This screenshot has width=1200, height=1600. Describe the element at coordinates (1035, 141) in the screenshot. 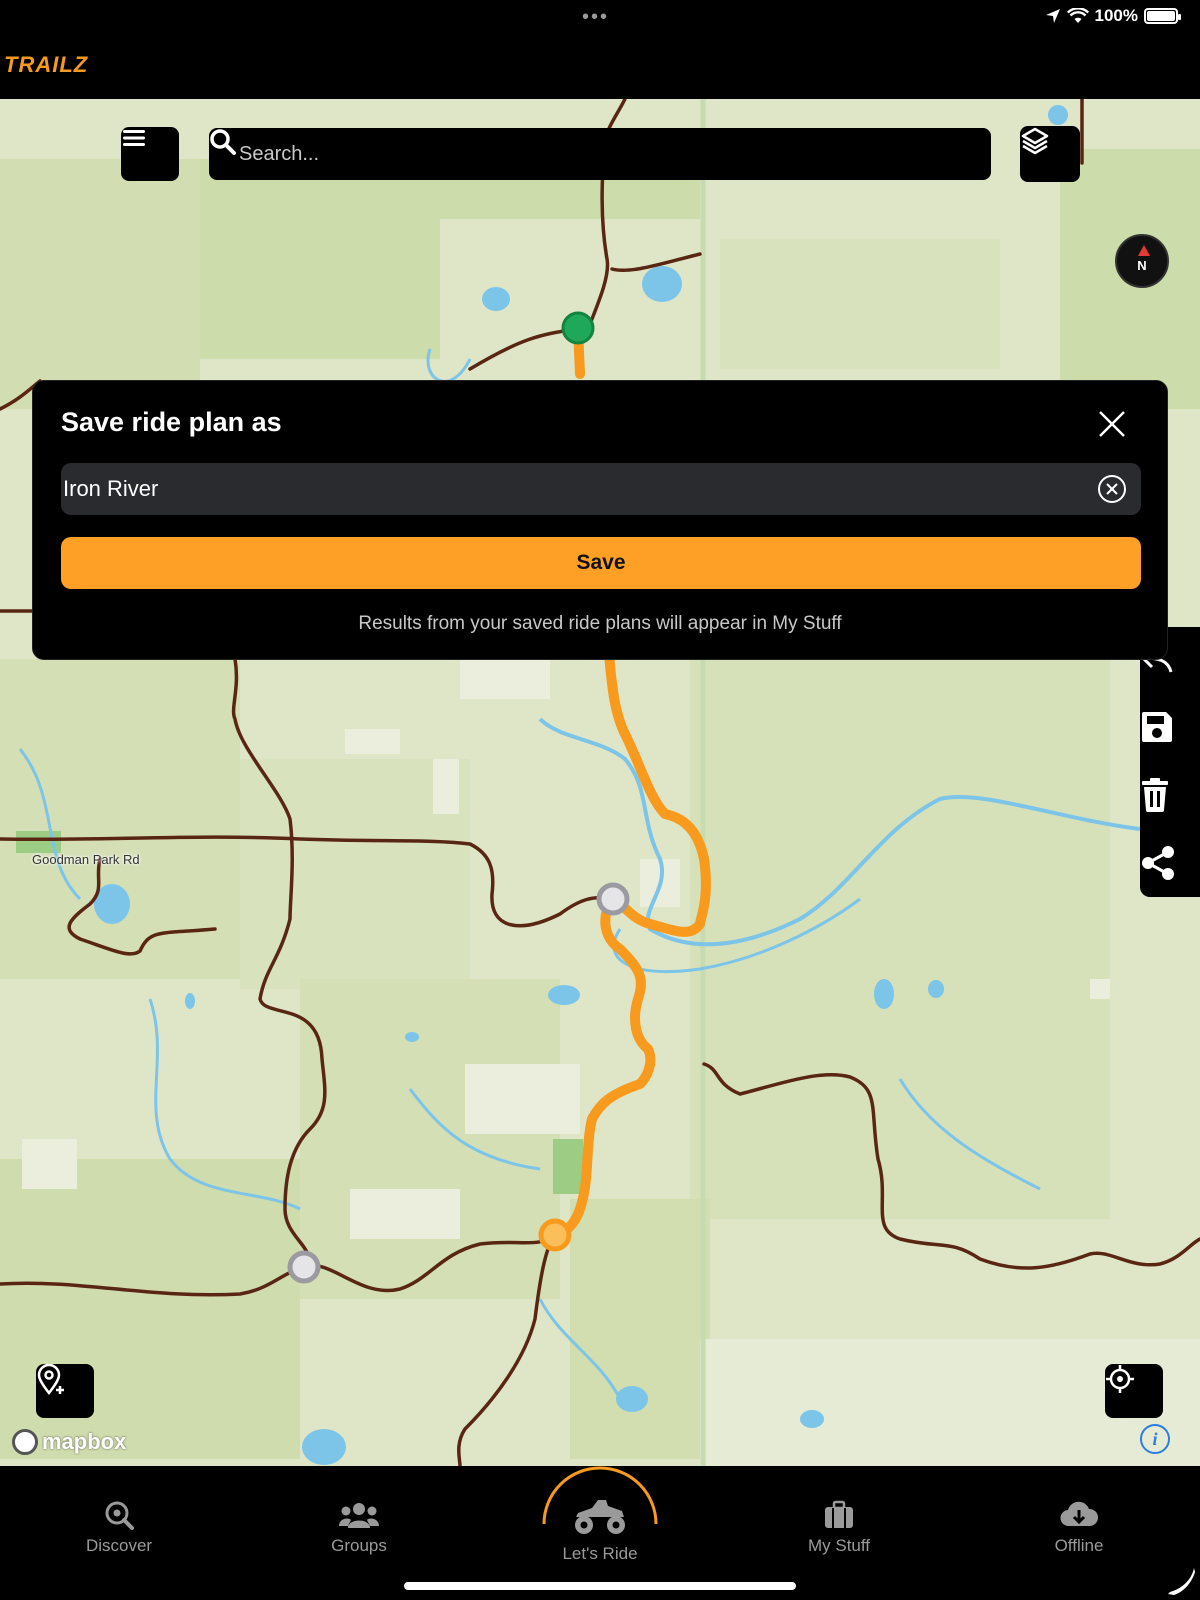

I see `layers-icon` at that location.